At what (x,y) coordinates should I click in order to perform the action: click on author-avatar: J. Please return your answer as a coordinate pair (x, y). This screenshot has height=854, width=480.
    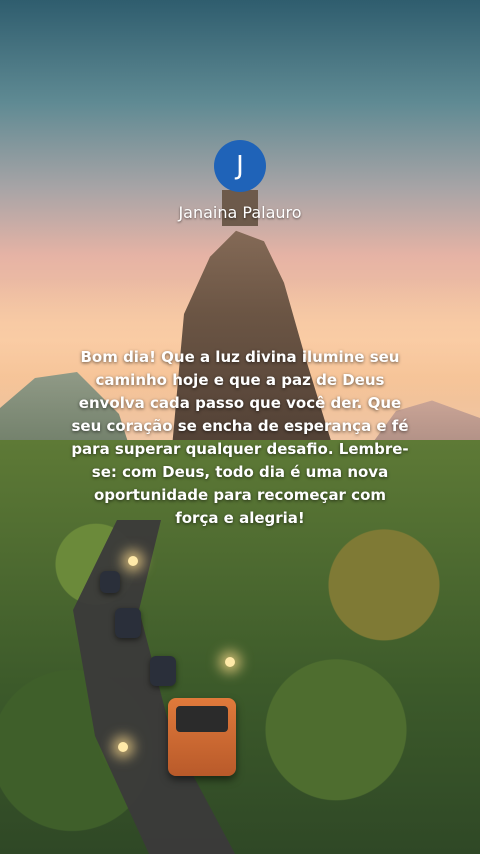
    Looking at the image, I should click on (240, 166).